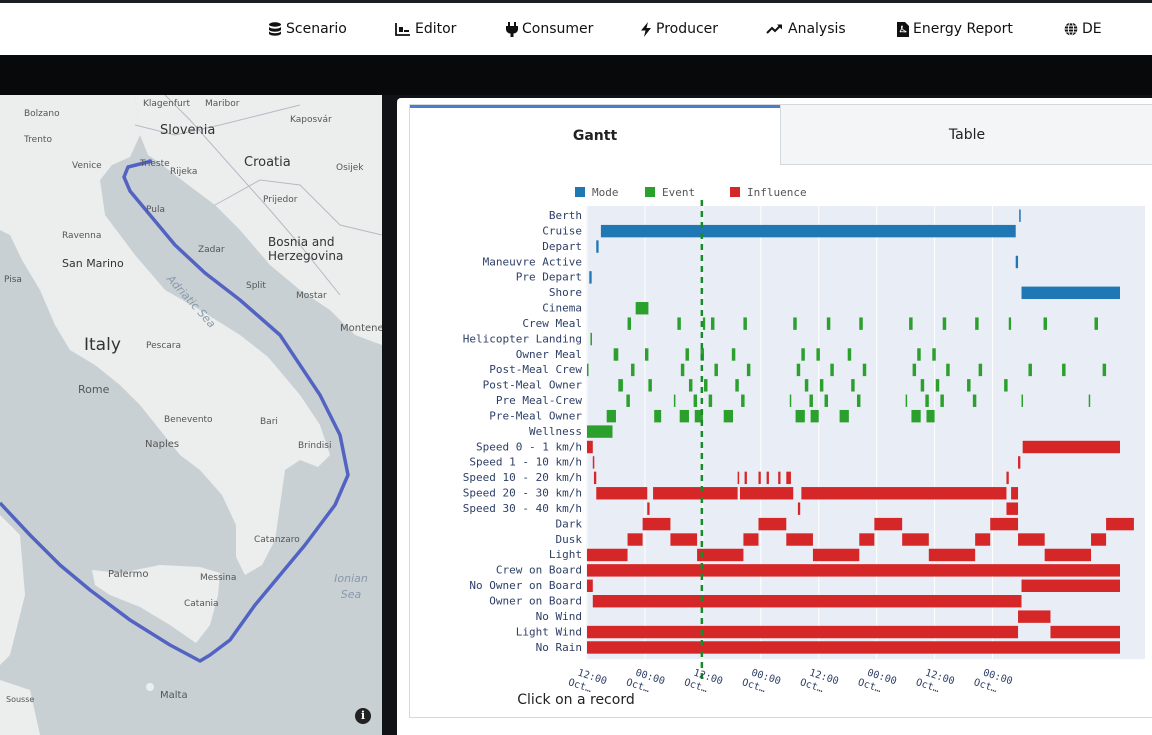 The height and width of the screenshot is (735, 1152). What do you see at coordinates (535, 601) in the screenshot?
I see `row-label: Owner on Board` at bounding box center [535, 601].